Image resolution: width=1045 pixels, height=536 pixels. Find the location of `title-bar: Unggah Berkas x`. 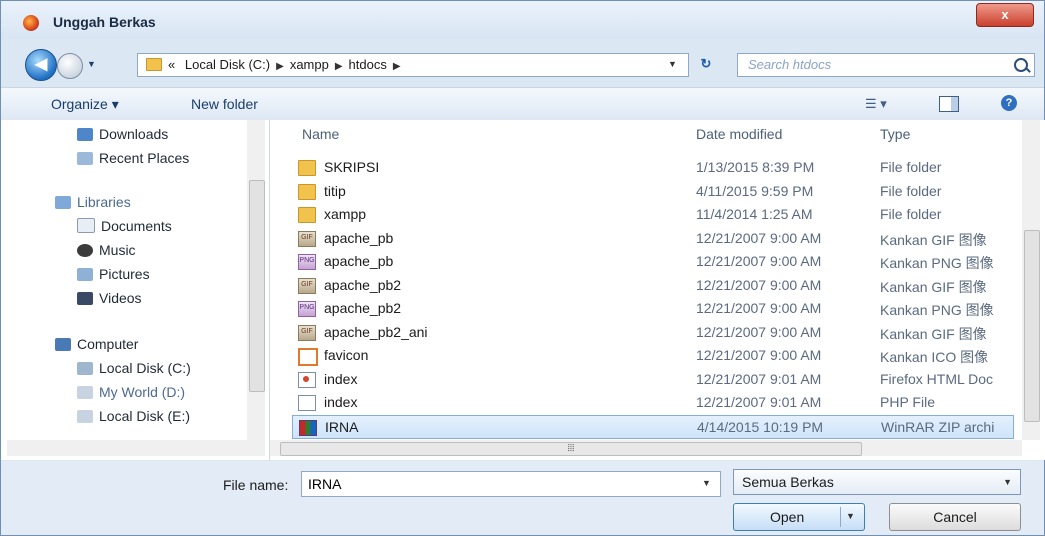

title-bar: Unggah Berkas x is located at coordinates (522, 20).